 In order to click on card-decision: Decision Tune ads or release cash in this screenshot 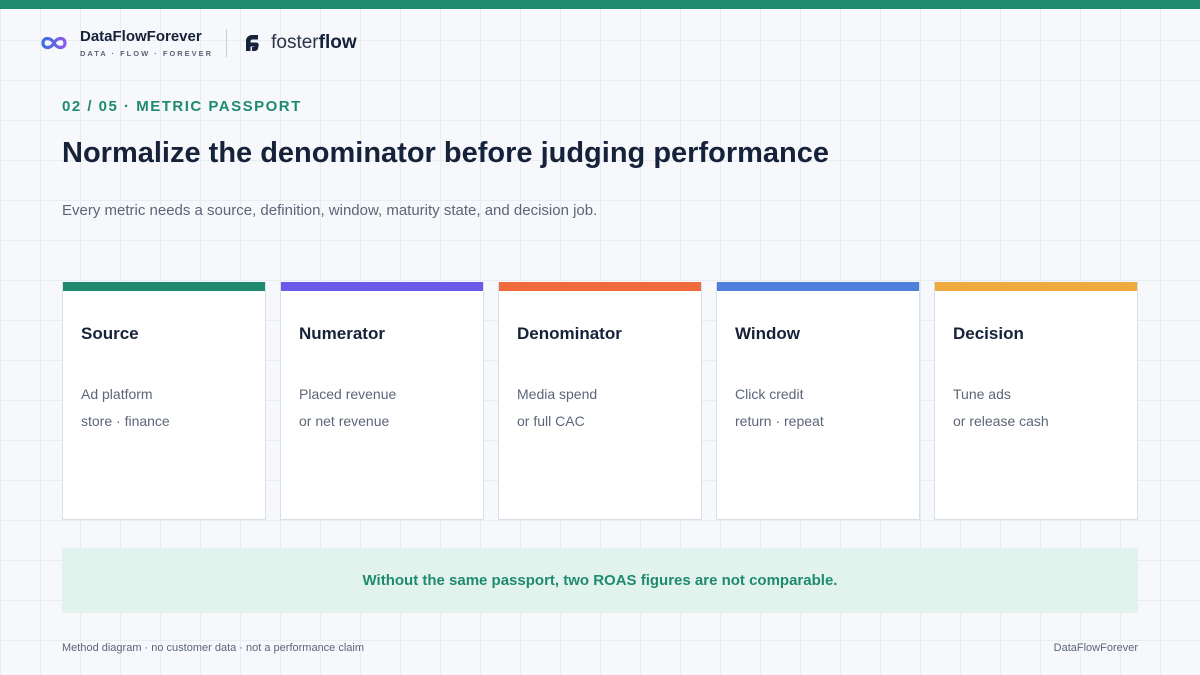, I will do `click(1036, 401)`.